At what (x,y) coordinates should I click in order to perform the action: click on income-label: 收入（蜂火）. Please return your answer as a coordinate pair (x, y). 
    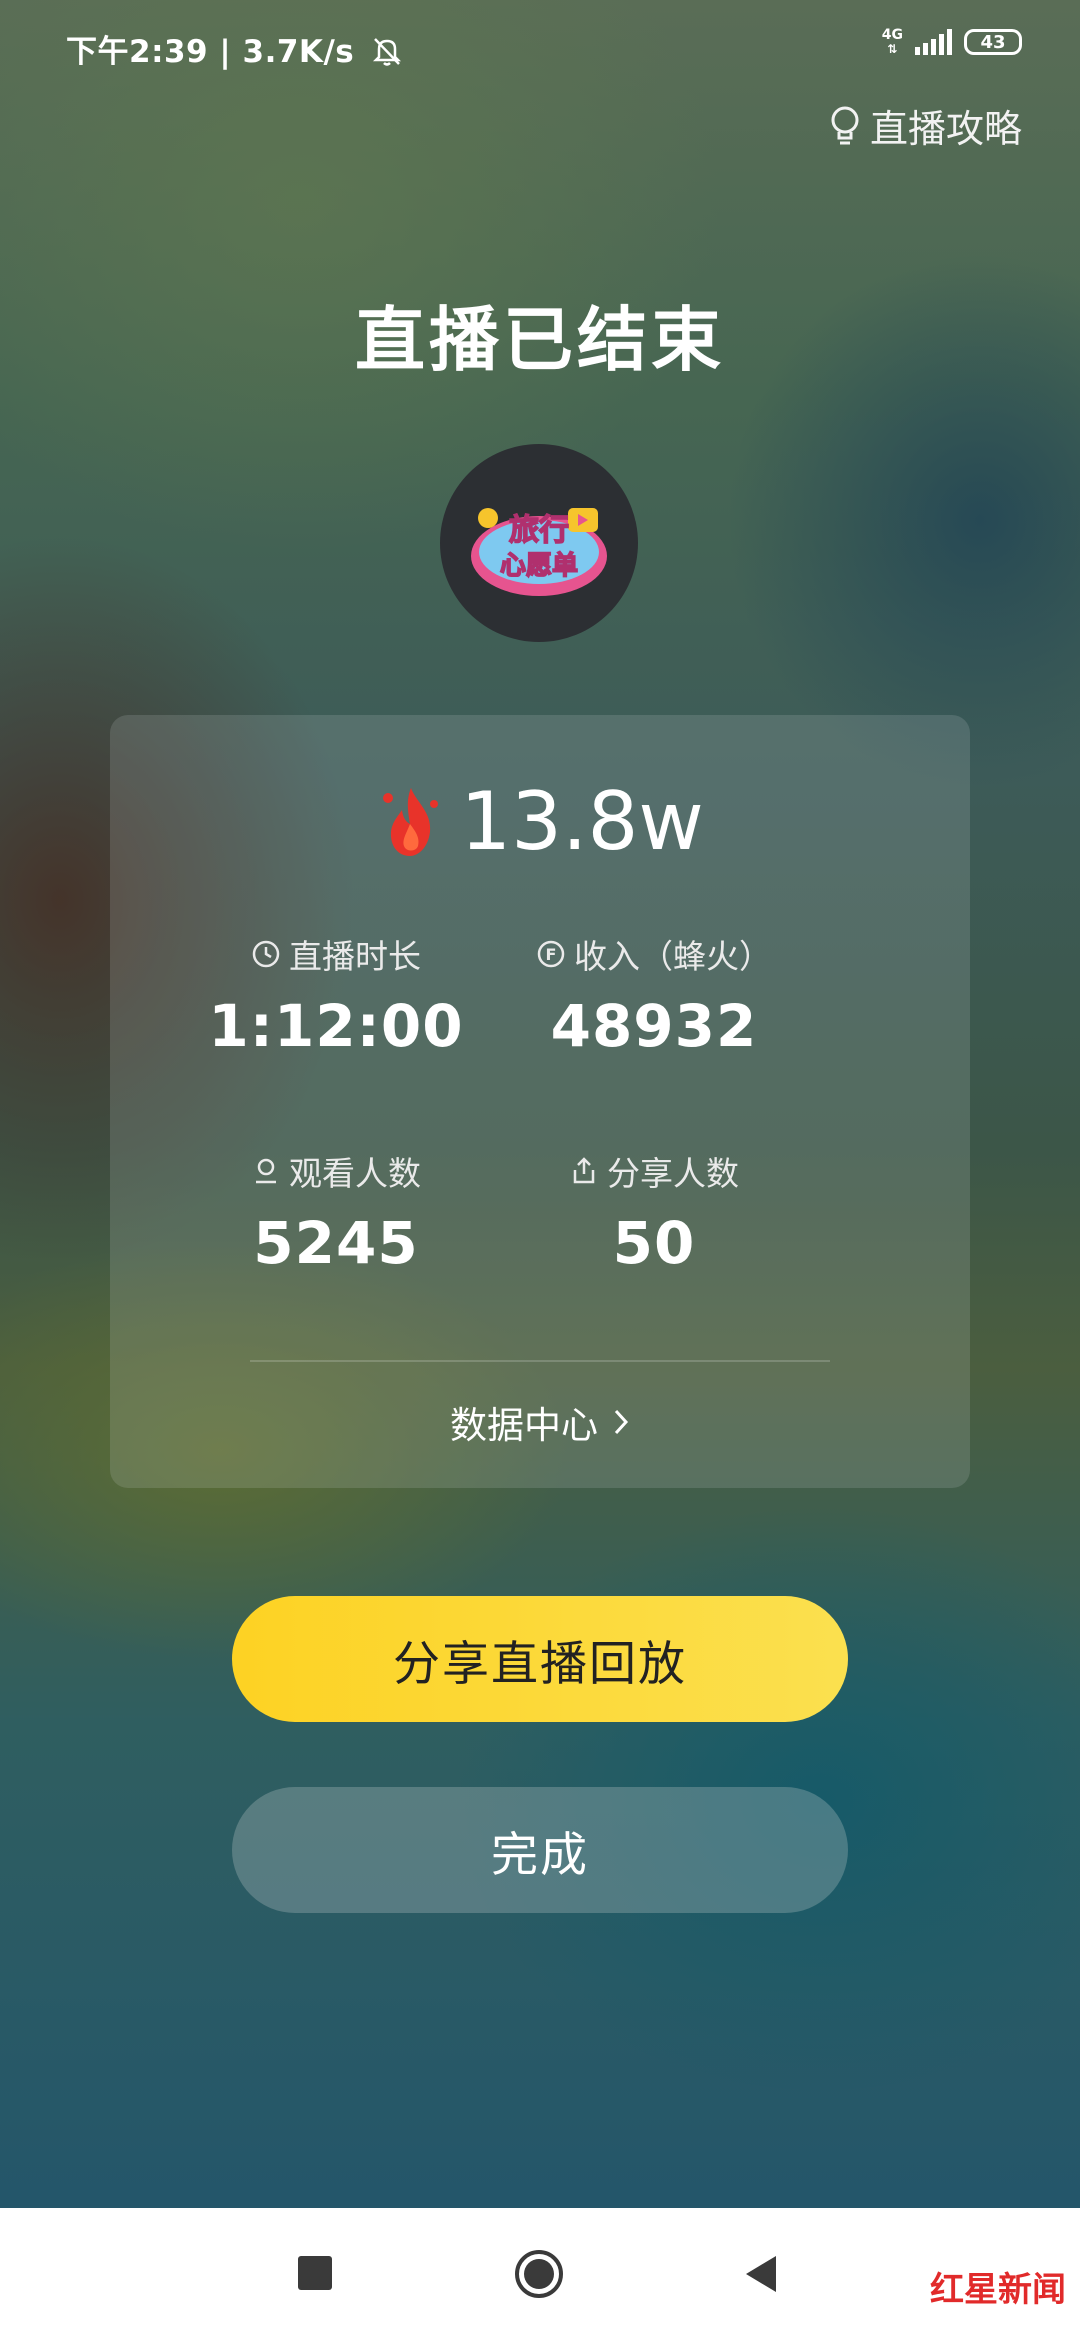
    Looking at the image, I should click on (673, 956).